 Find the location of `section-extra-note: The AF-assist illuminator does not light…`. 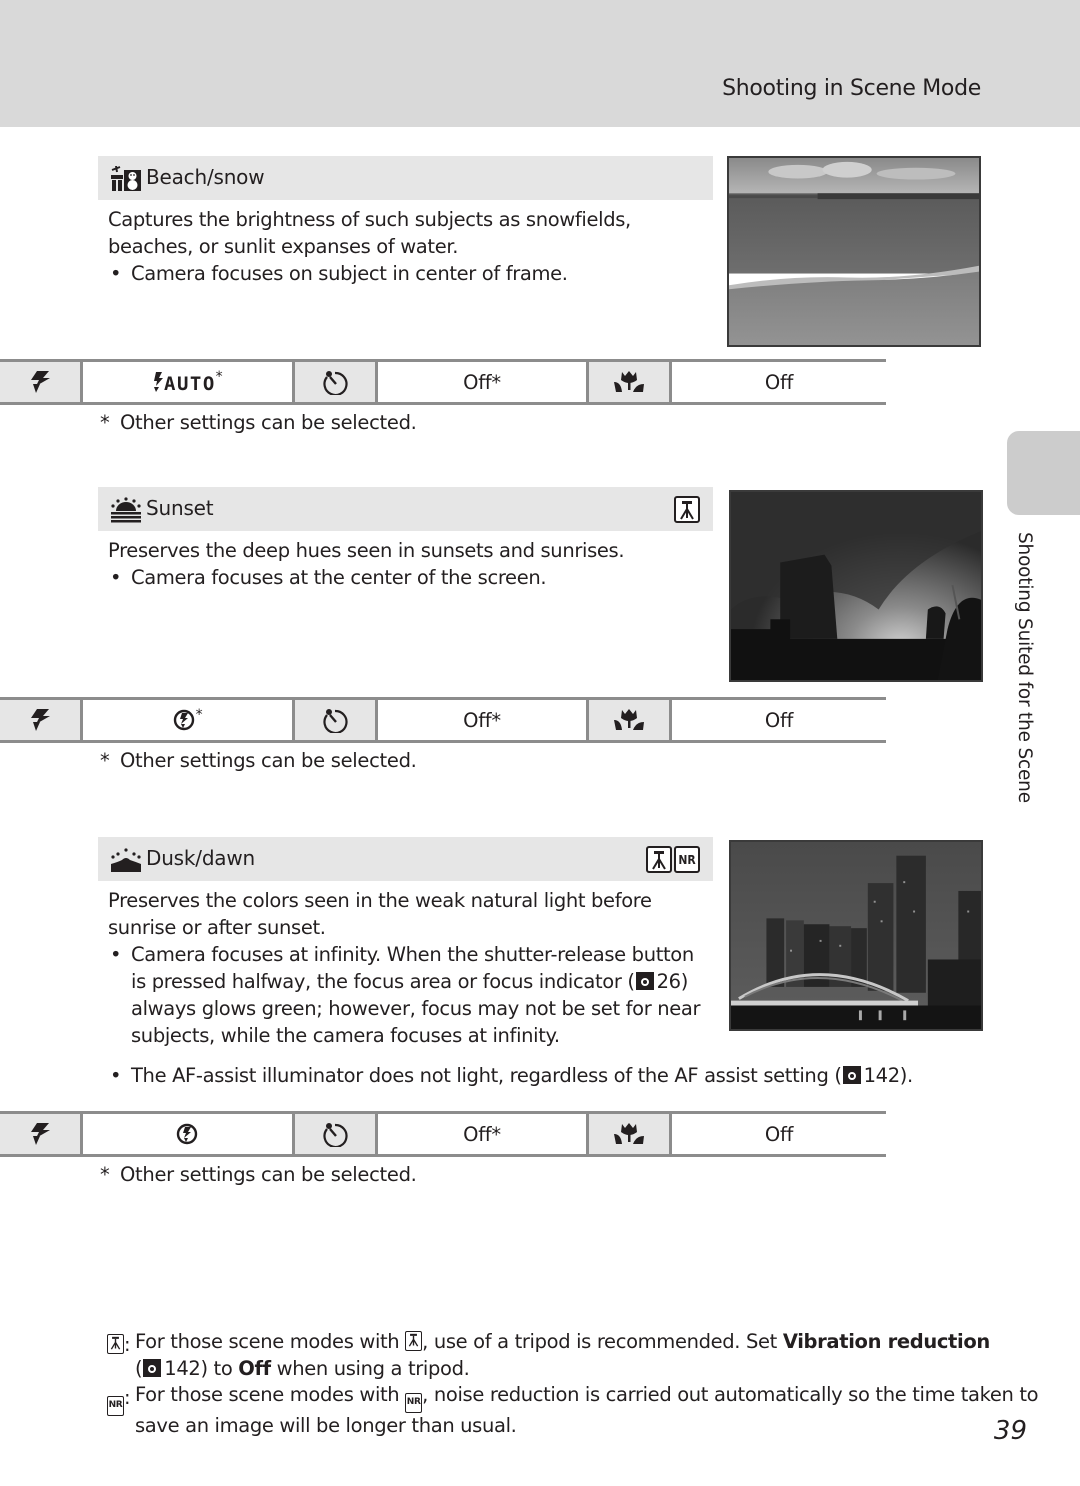

section-extra-note: The AF-assist illuminator does not light… is located at coordinates (548, 1075).